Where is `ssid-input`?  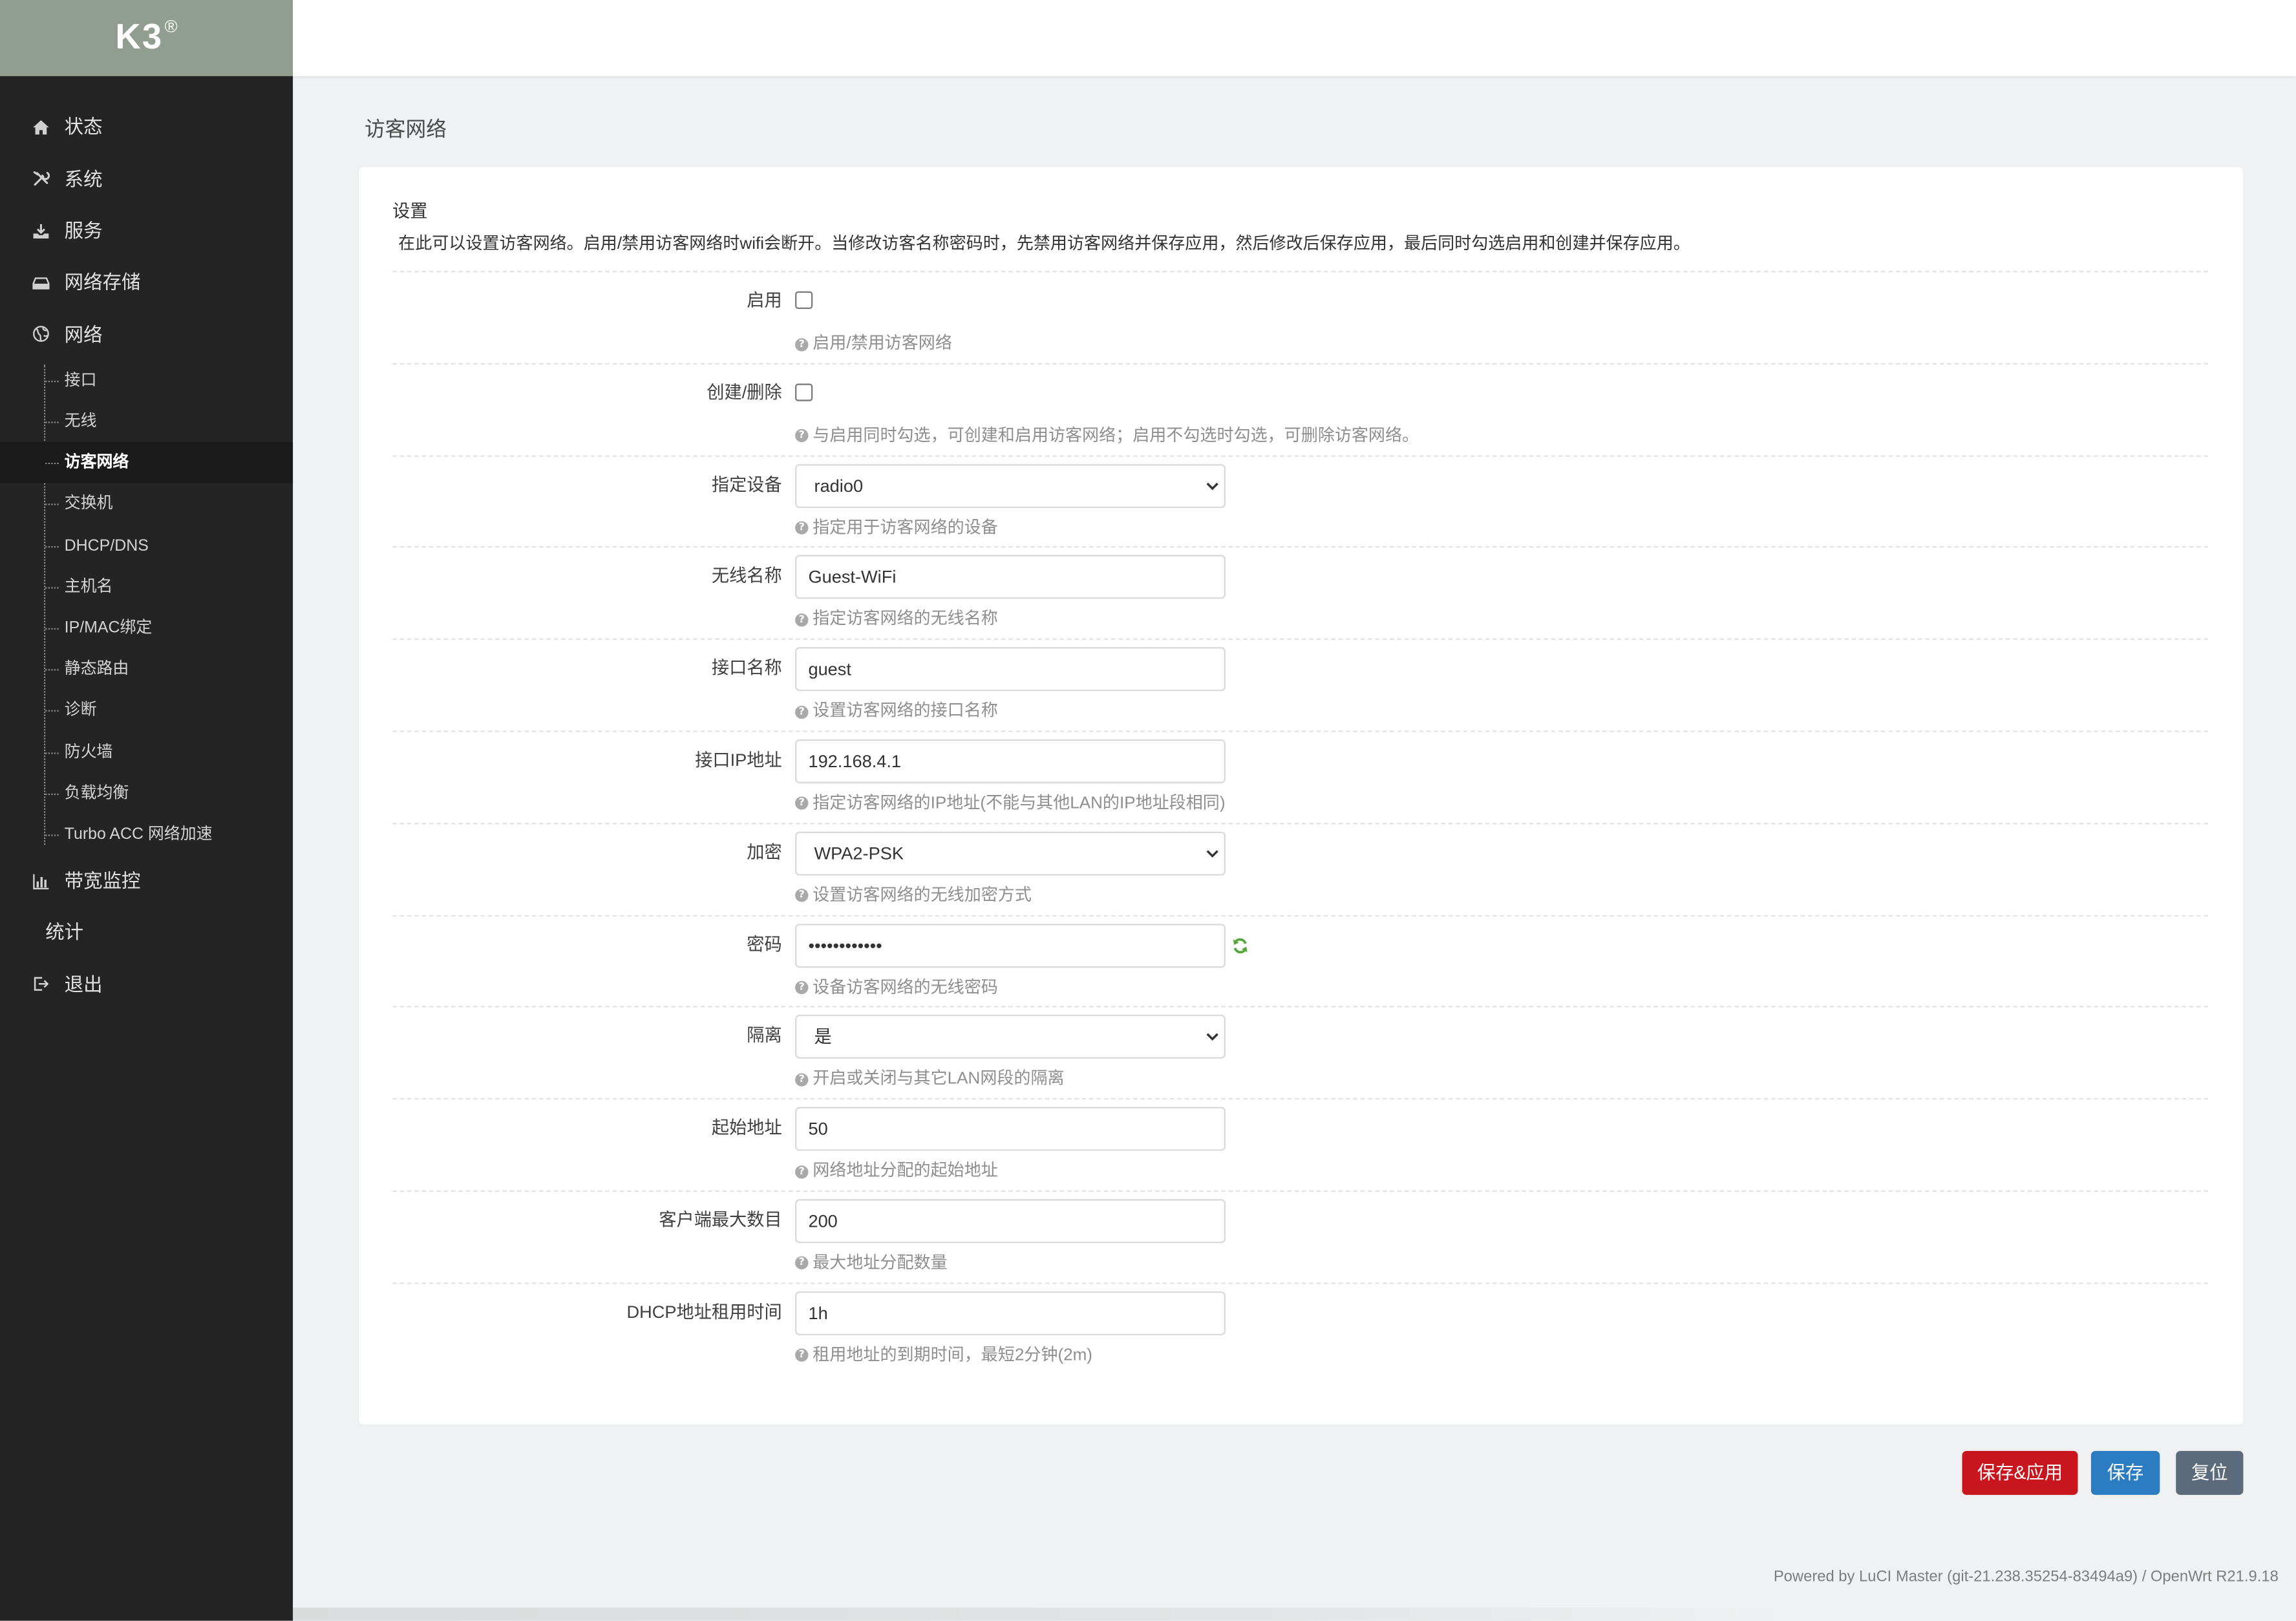
ssid-input is located at coordinates (1010, 577).